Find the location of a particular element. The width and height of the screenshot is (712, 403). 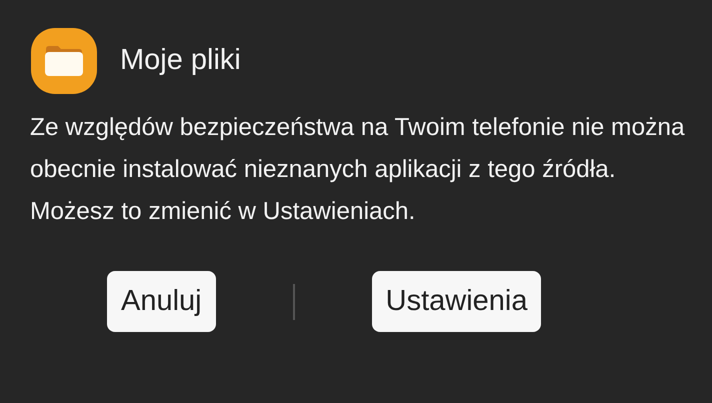

app-title: Moje pliki is located at coordinates (180, 60).